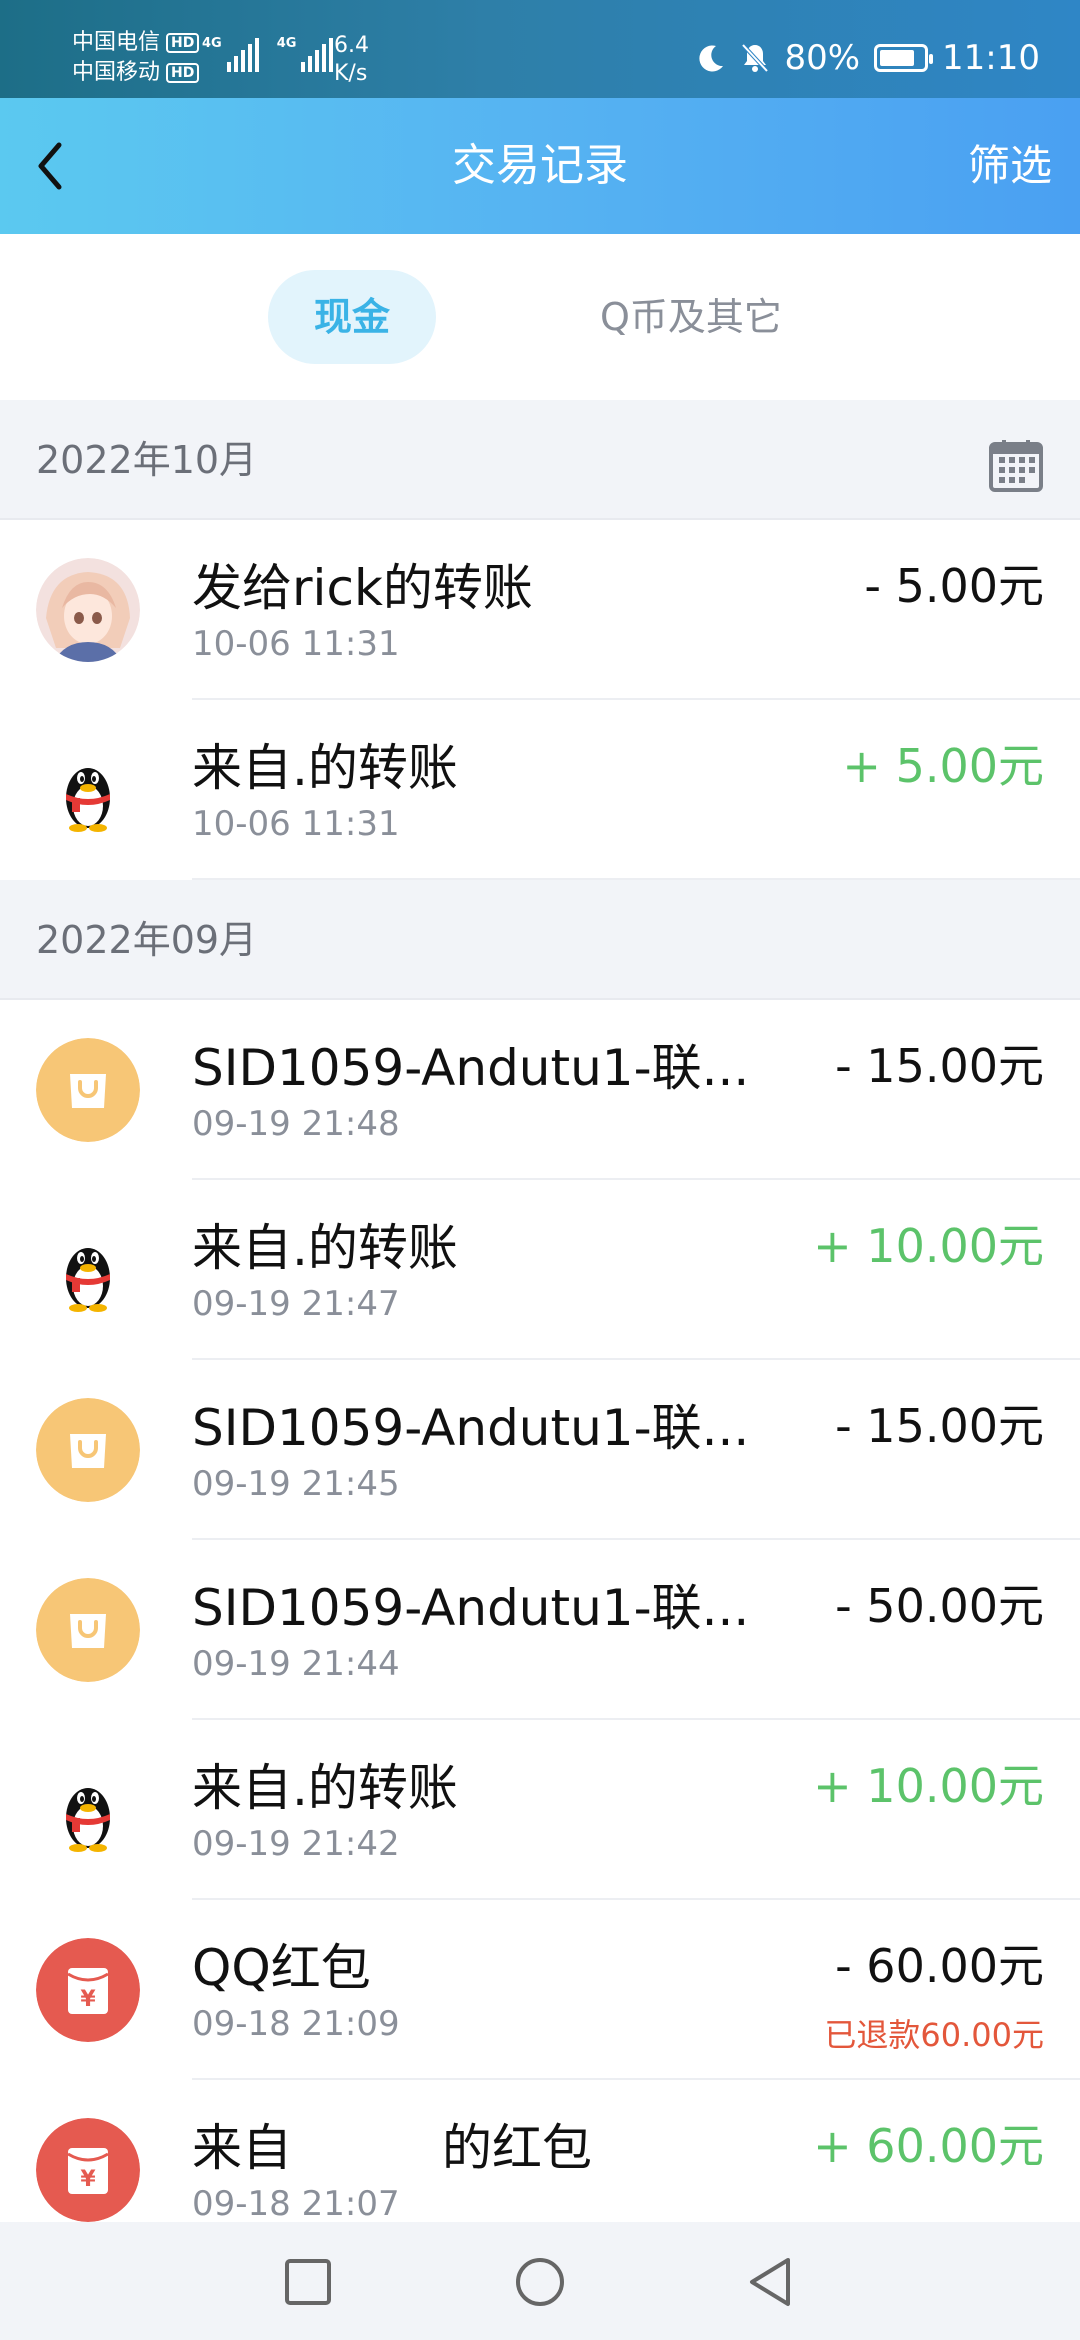 Image resolution: width=1080 pixels, height=2340 pixels. Describe the element at coordinates (540, 1810) in the screenshot. I see `transaction-row: 来自.的转账 09-19 21:42 + 10.00元` at that location.